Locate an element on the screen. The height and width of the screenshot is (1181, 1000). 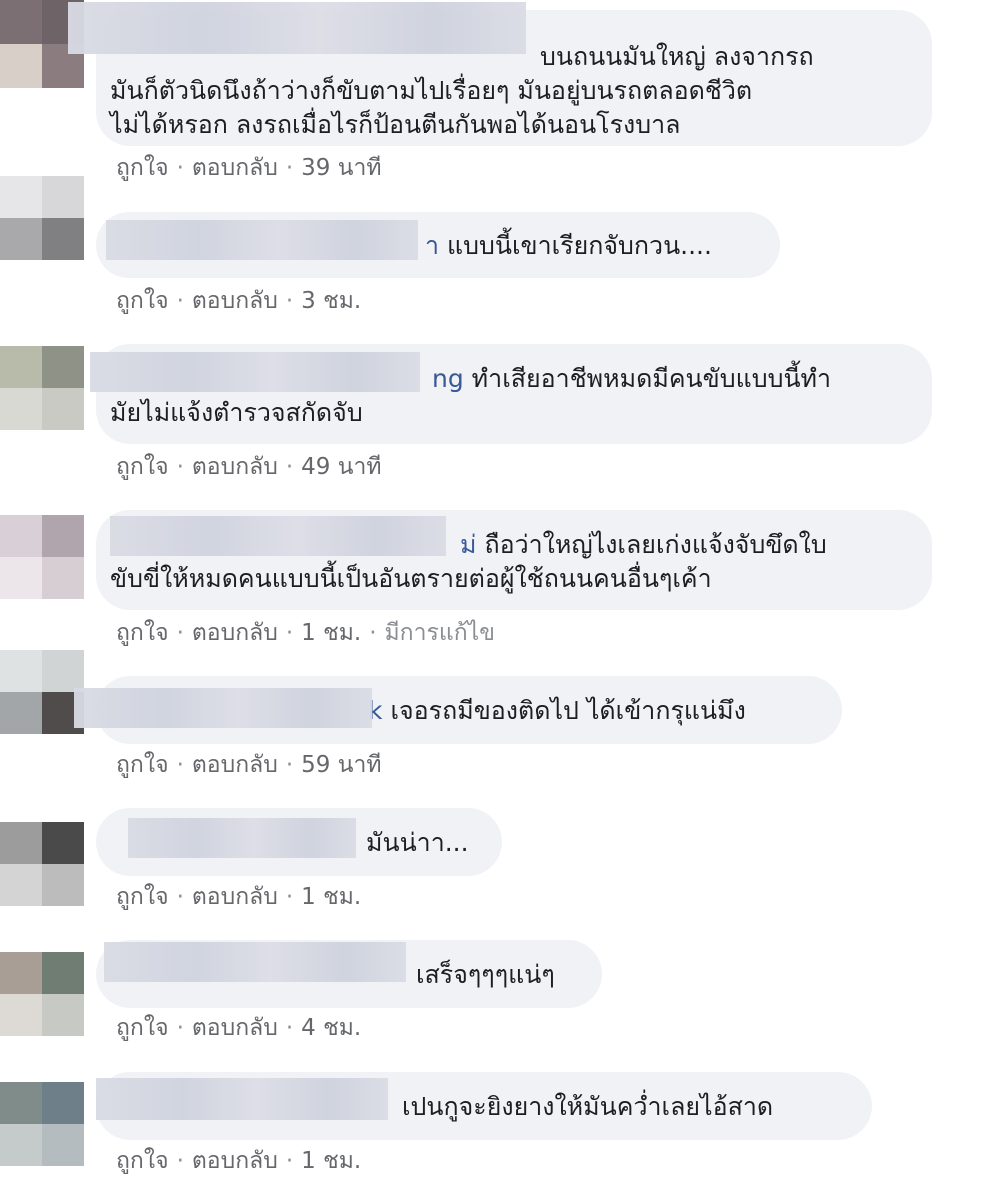
comment-actions: ถูกใจ · ตอบกลับ · 4 ชม. is located at coordinates (238, 1028).